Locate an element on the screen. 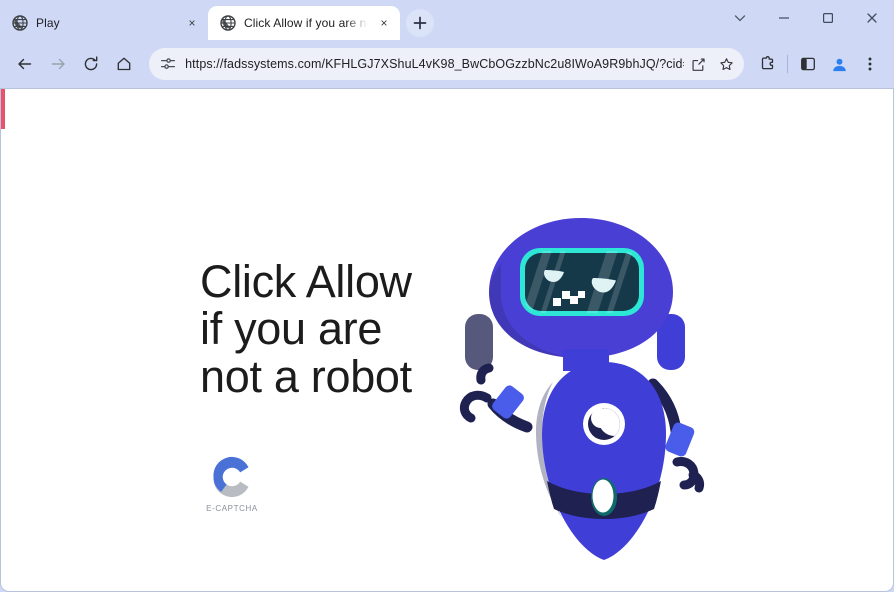 The height and width of the screenshot is (592, 894). chevron-down-icon is located at coordinates (740, 18).